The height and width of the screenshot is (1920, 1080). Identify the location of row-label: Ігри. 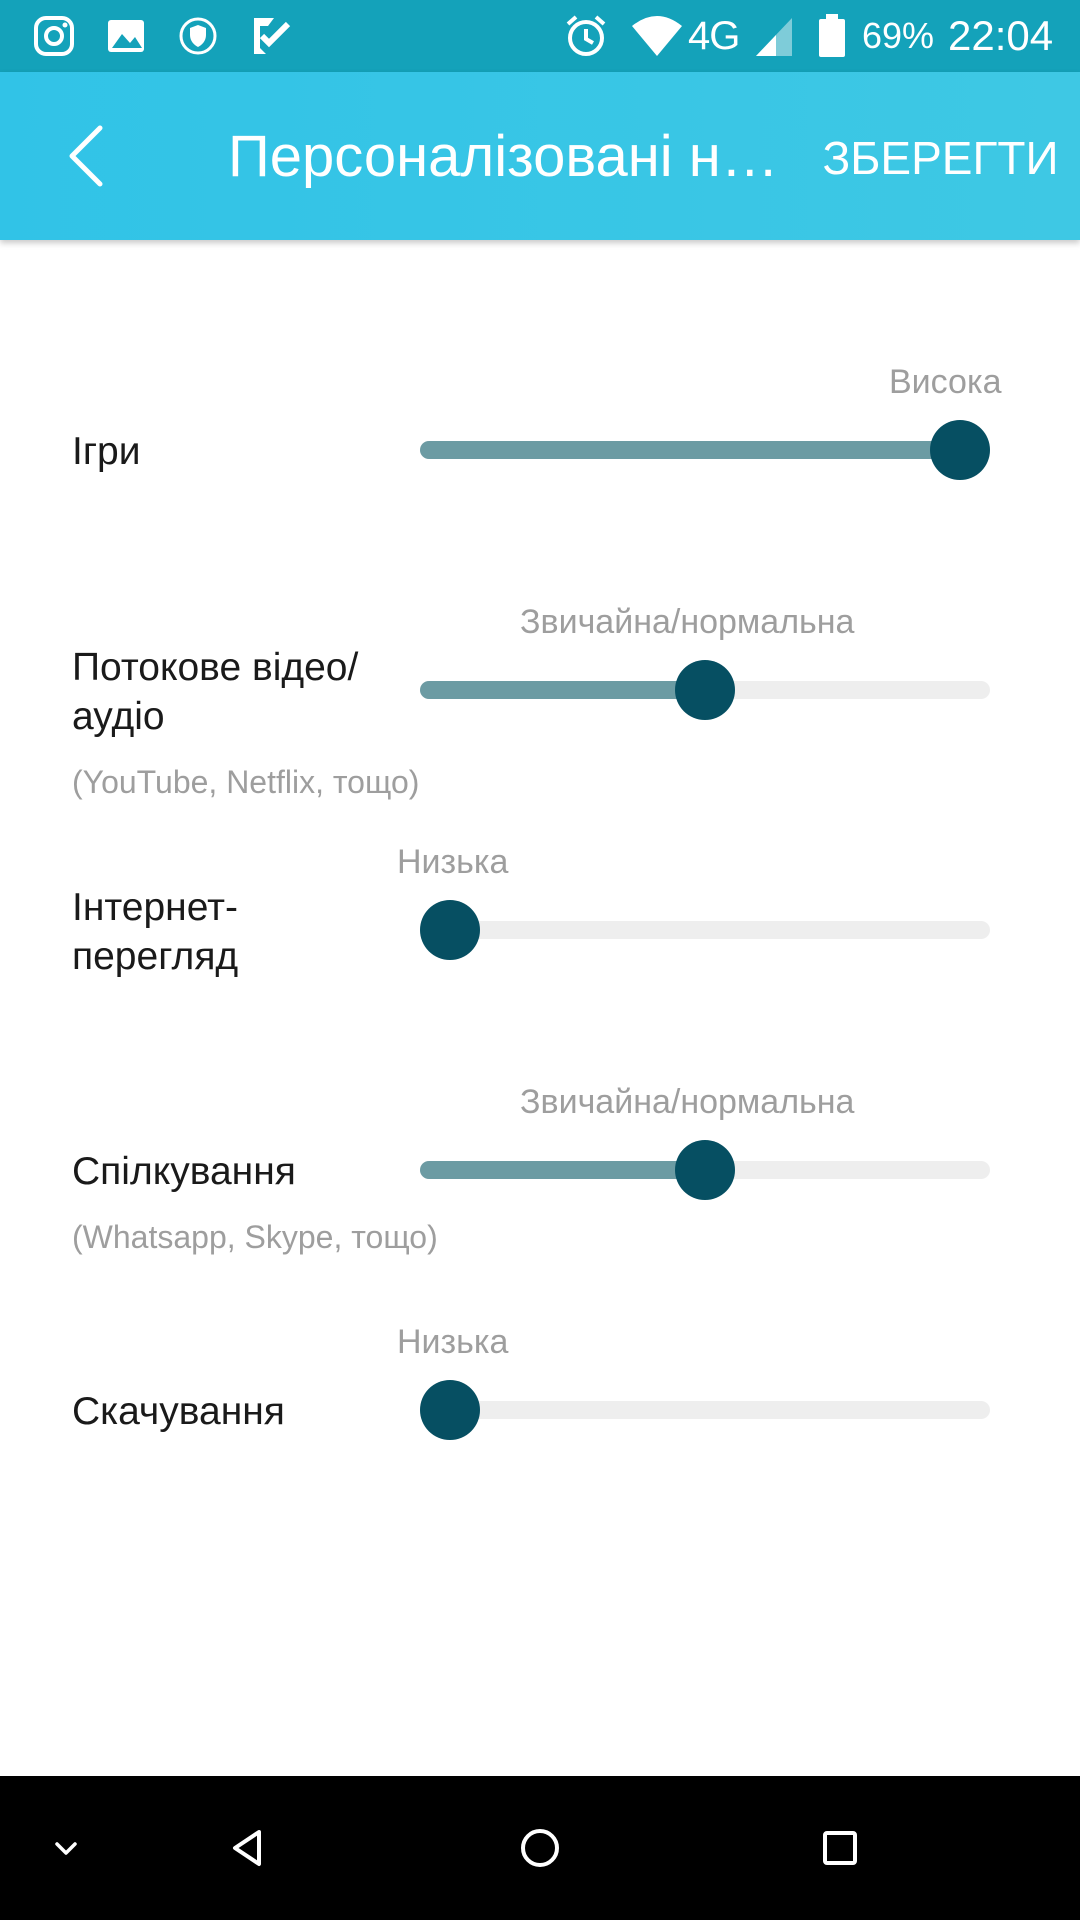
(106, 451).